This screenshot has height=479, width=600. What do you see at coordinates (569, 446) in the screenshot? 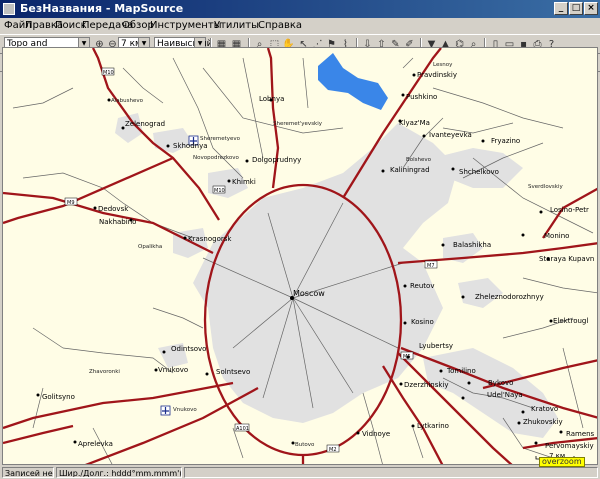
I see `place-label: Pervomayskiy` at bounding box center [569, 446].